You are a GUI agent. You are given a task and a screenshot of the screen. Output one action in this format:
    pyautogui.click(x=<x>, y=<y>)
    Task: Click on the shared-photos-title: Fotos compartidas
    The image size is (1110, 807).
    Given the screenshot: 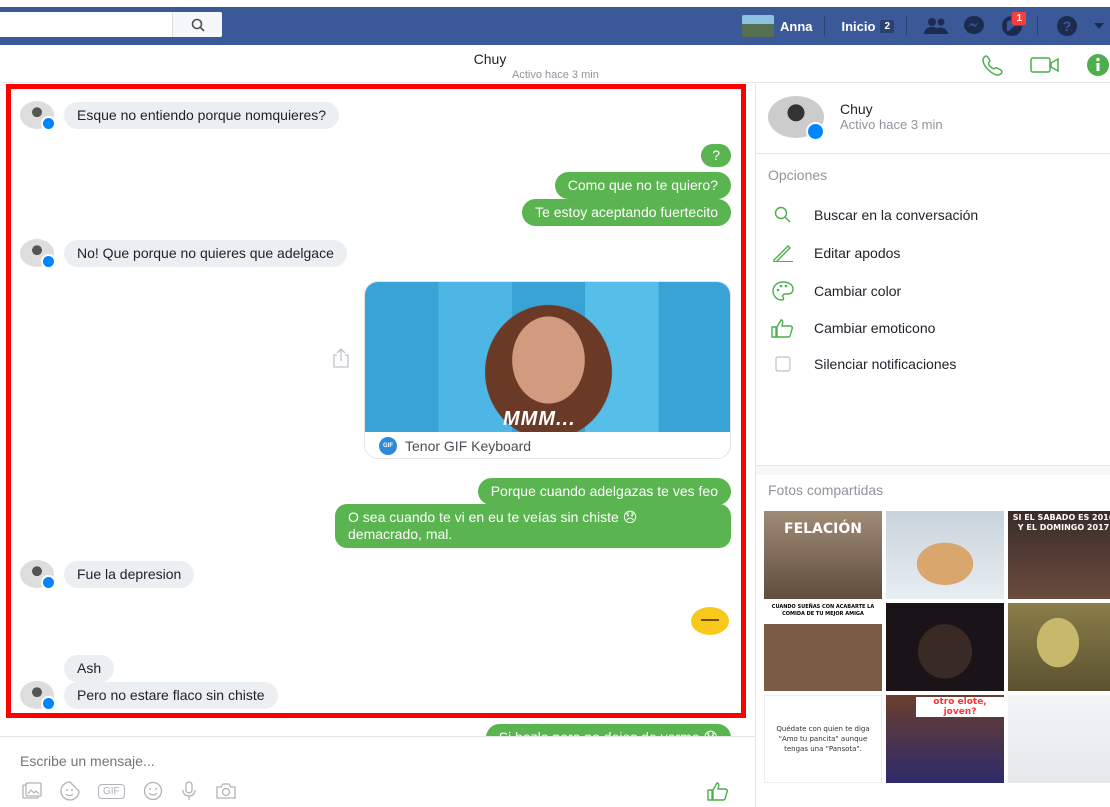 What is the action you would take?
    pyautogui.click(x=825, y=490)
    